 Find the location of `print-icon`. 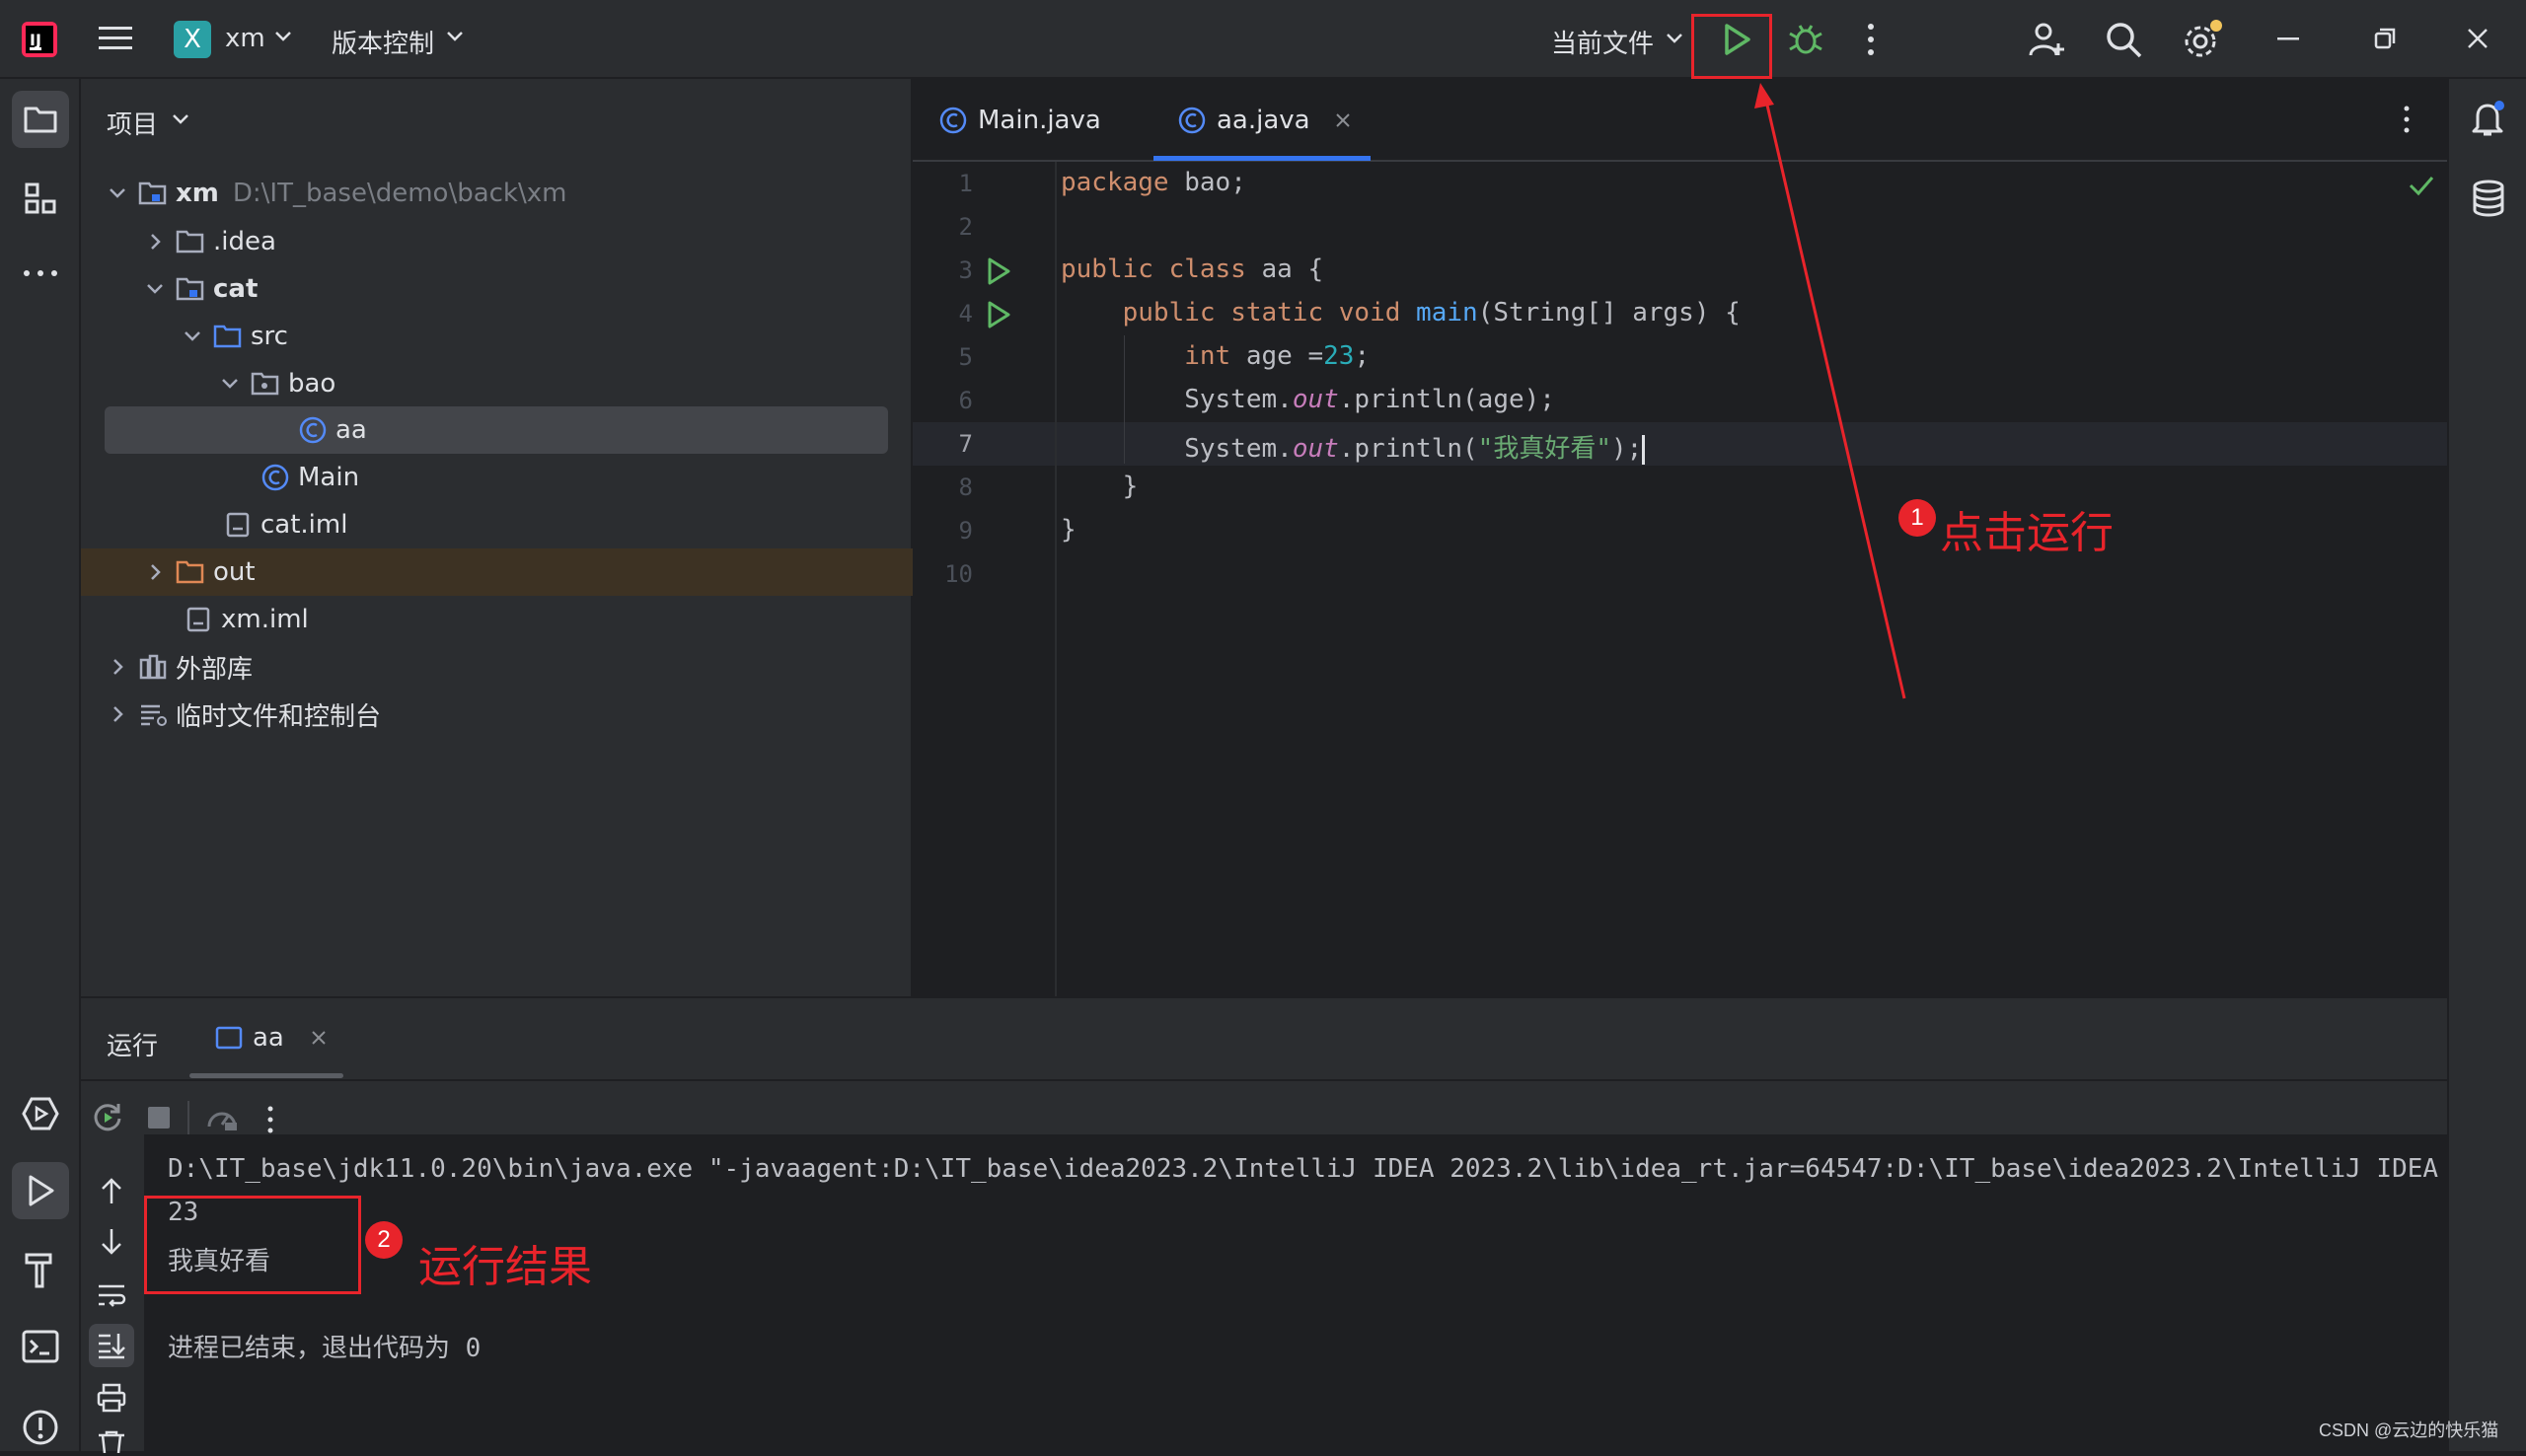

print-icon is located at coordinates (111, 1398).